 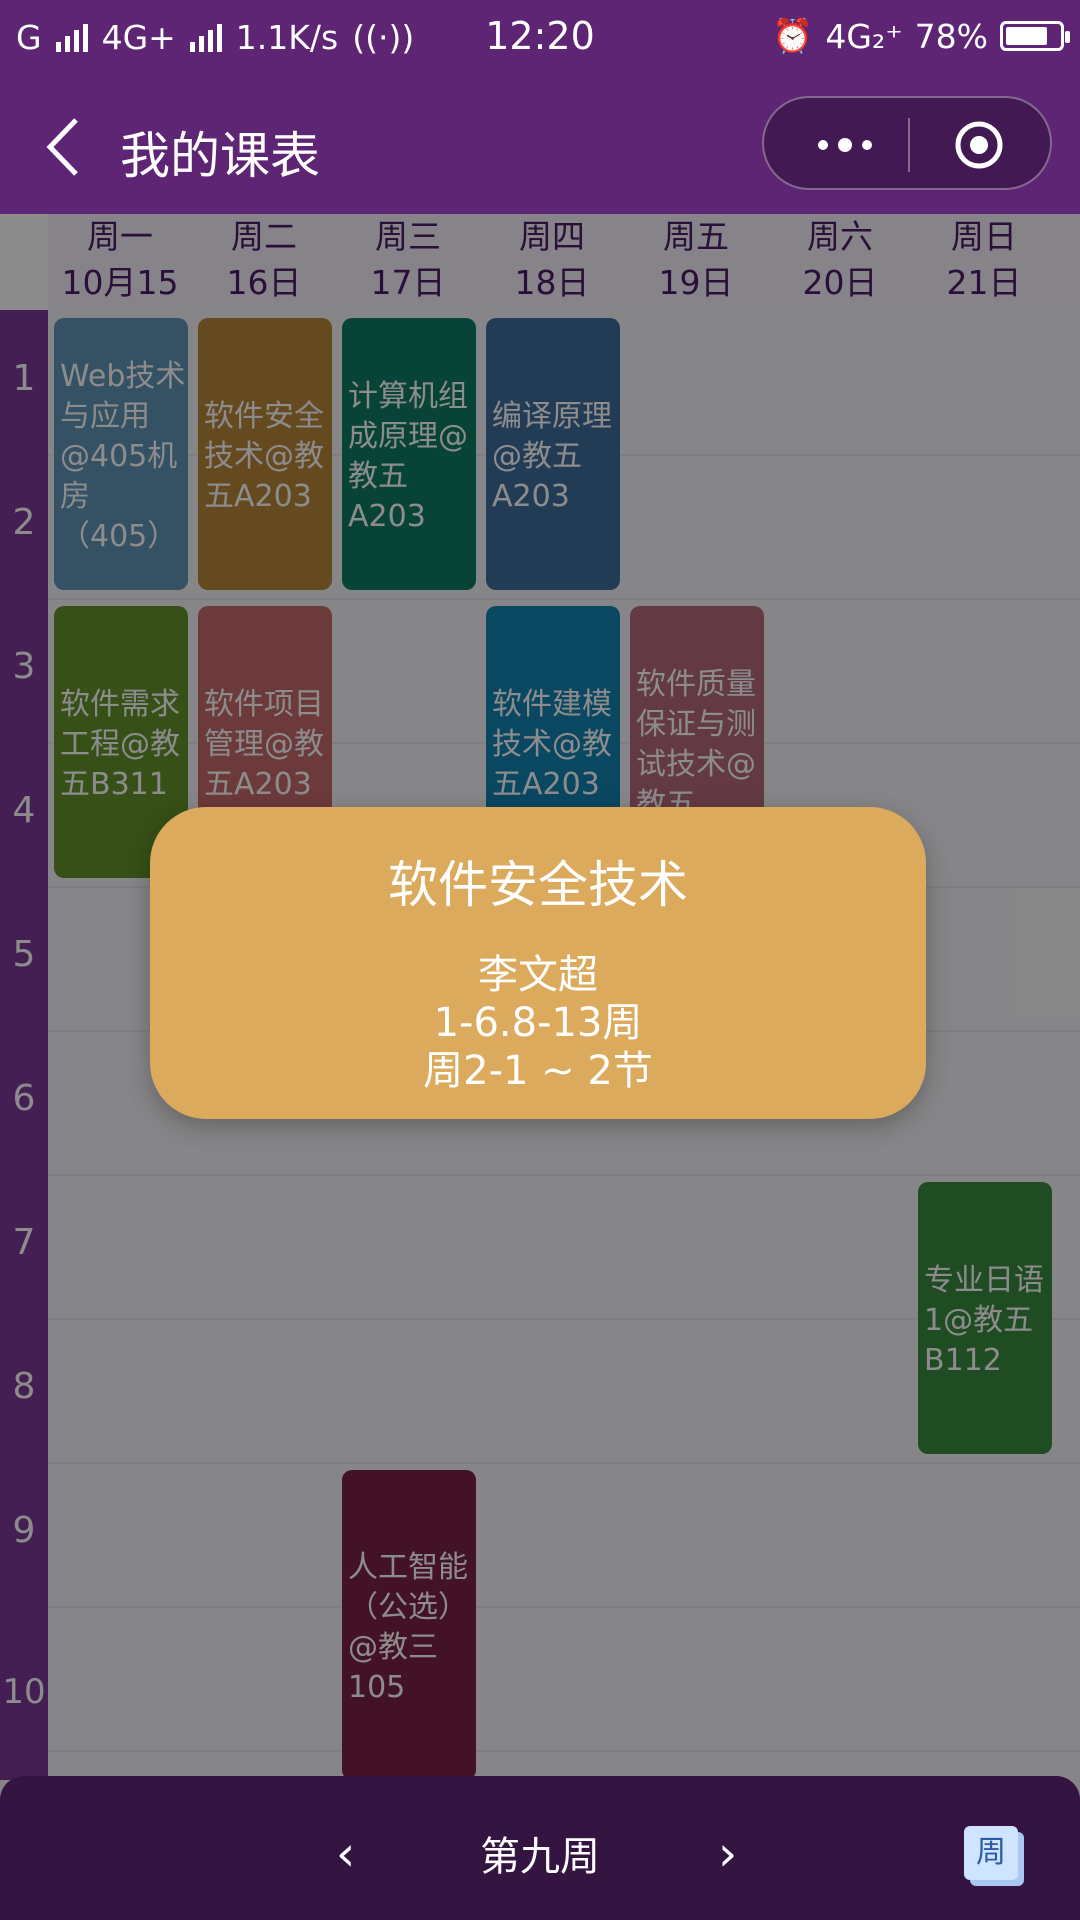 I want to click on mini-program-capsule, so click(x=907, y=143).